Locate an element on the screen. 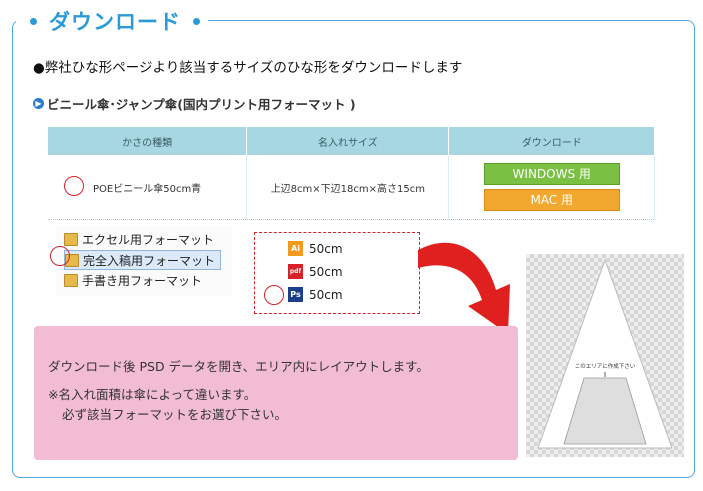 This screenshot has height=491, width=703. folder-item-handwritten: 手書き用フォーマット is located at coordinates (135, 280).